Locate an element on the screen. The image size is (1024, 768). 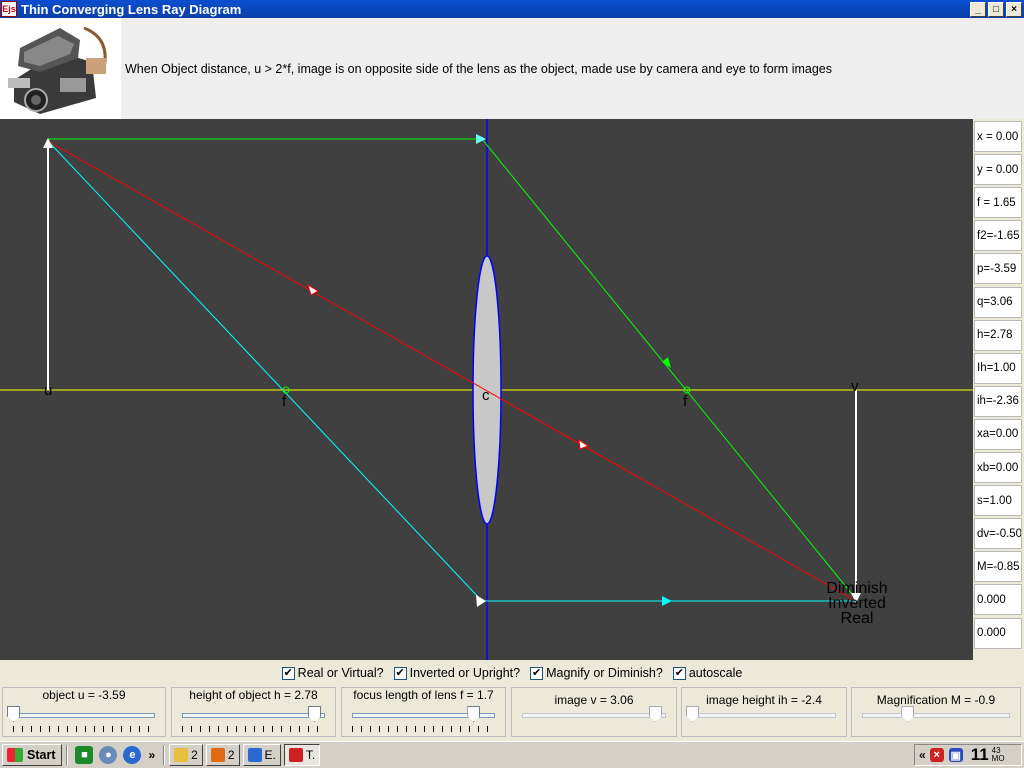
option-checkbox: ✔ Real or Virtual? is located at coordinates (332, 673).